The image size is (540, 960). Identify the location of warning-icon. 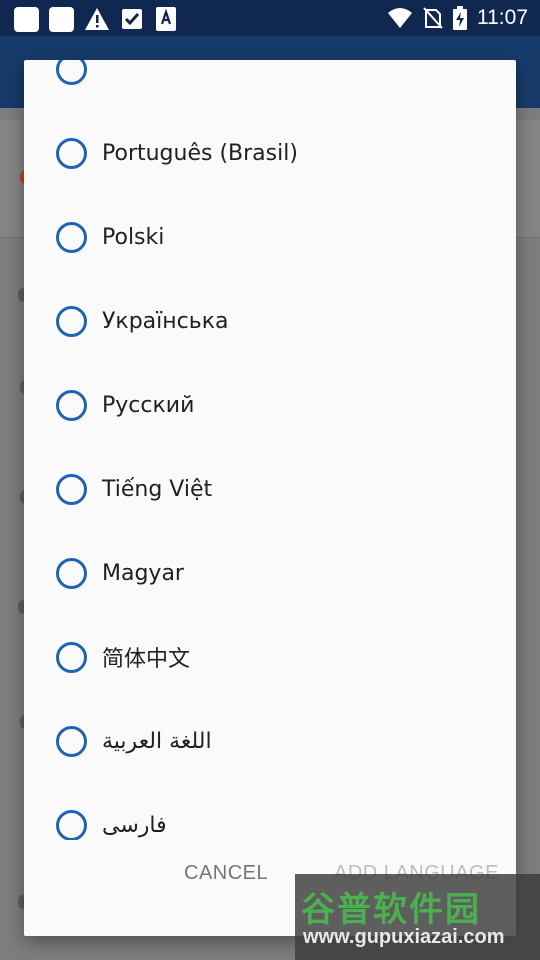
(97, 19).